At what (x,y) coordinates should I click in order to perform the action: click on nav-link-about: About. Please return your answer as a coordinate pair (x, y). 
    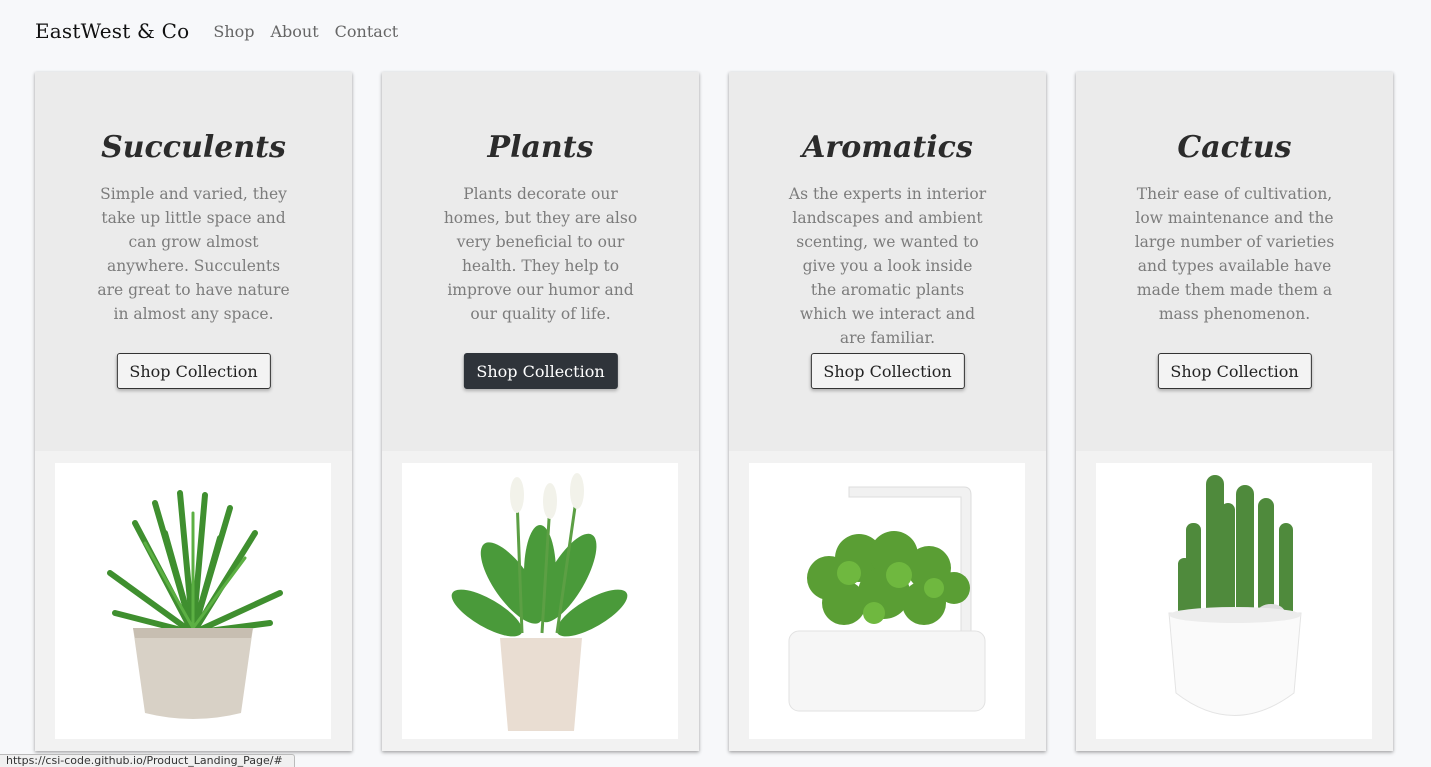
    Looking at the image, I should click on (295, 31).